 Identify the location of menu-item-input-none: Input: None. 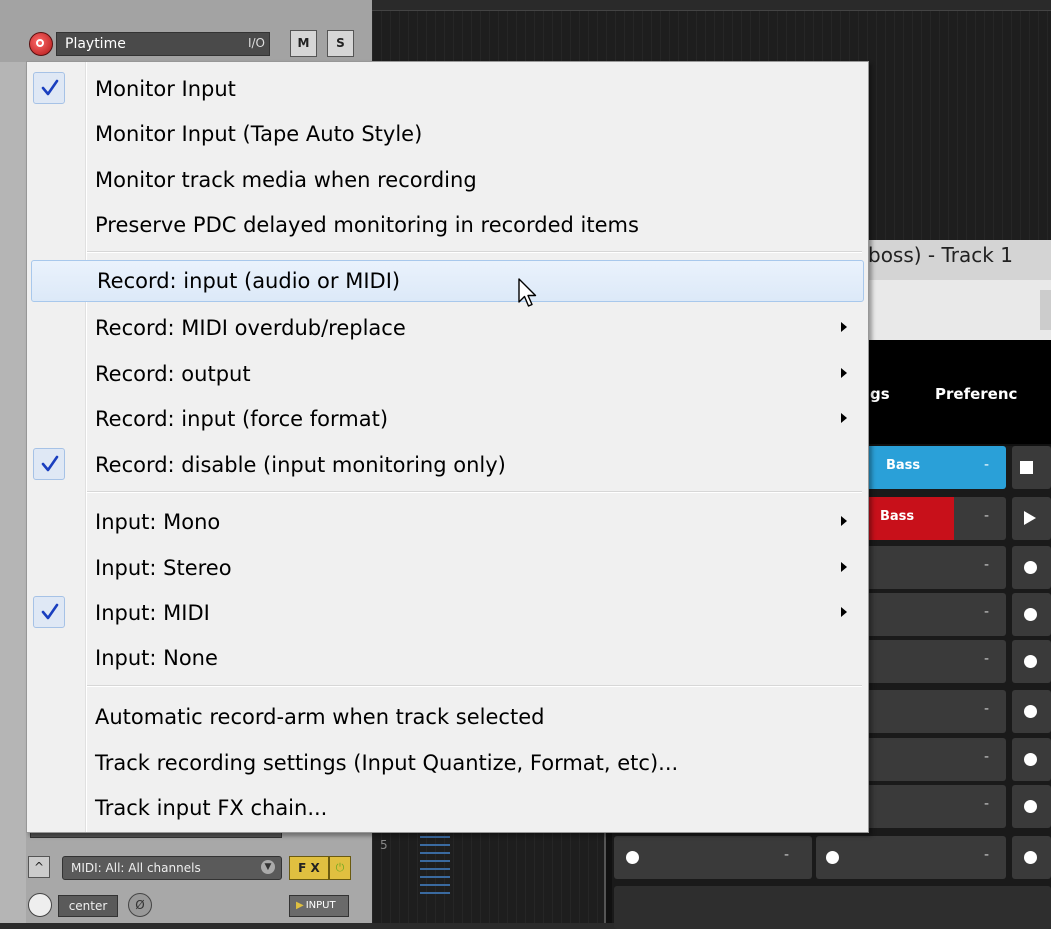
(446, 657).